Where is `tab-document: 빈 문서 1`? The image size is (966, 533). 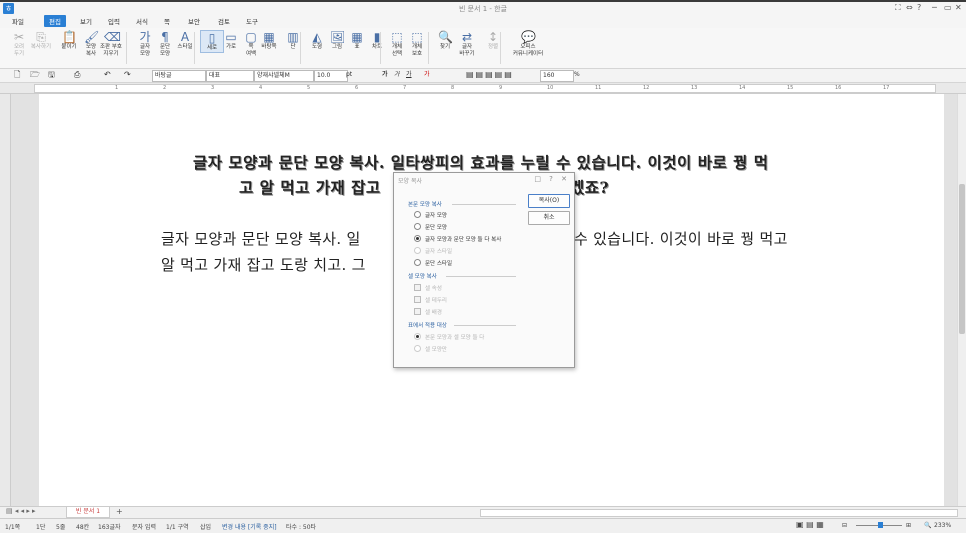
tab-document: 빈 문서 1 is located at coordinates (88, 512).